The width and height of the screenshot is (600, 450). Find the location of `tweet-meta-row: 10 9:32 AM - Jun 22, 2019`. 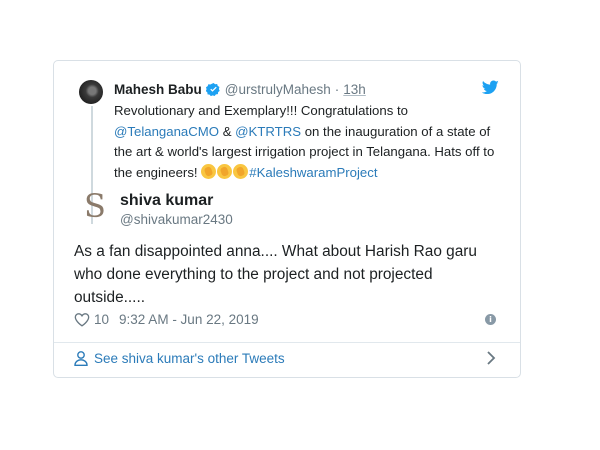

tweet-meta-row: 10 9:32 AM - Jun 22, 2019 is located at coordinates (166, 319).